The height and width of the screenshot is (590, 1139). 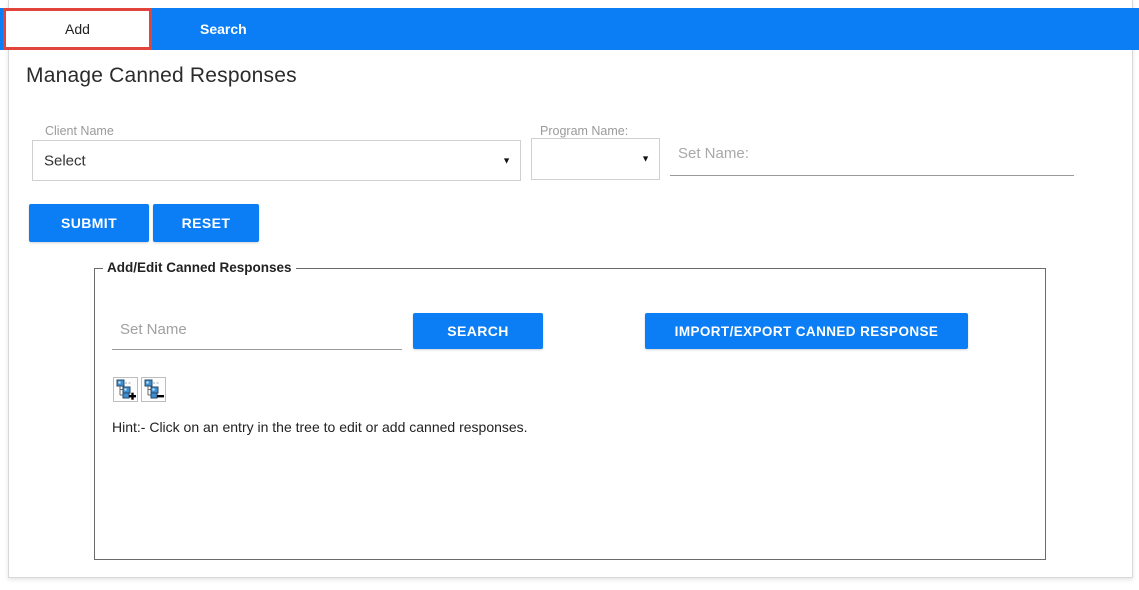 I want to click on reset-button: RESET, so click(x=206, y=223).